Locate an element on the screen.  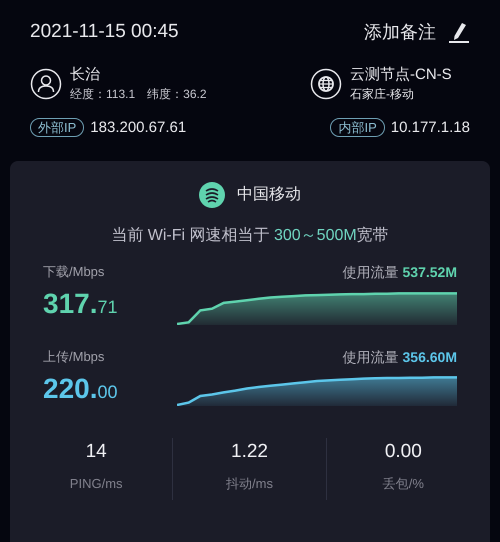
ip-address: 10.177.1.18 is located at coordinates (430, 128).